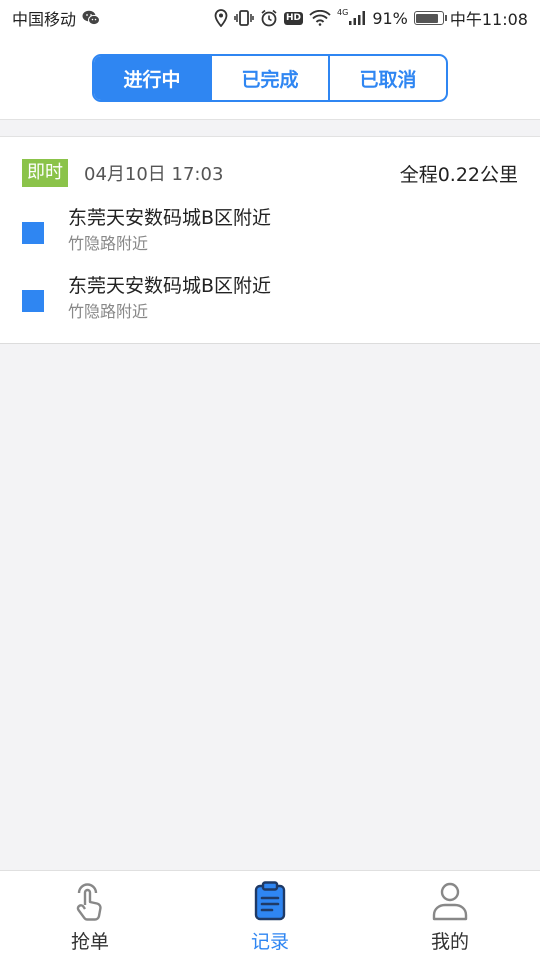  I want to click on dropoff-address: 东莞天安数码城B区附近 竹隐路附近, so click(270, 298).